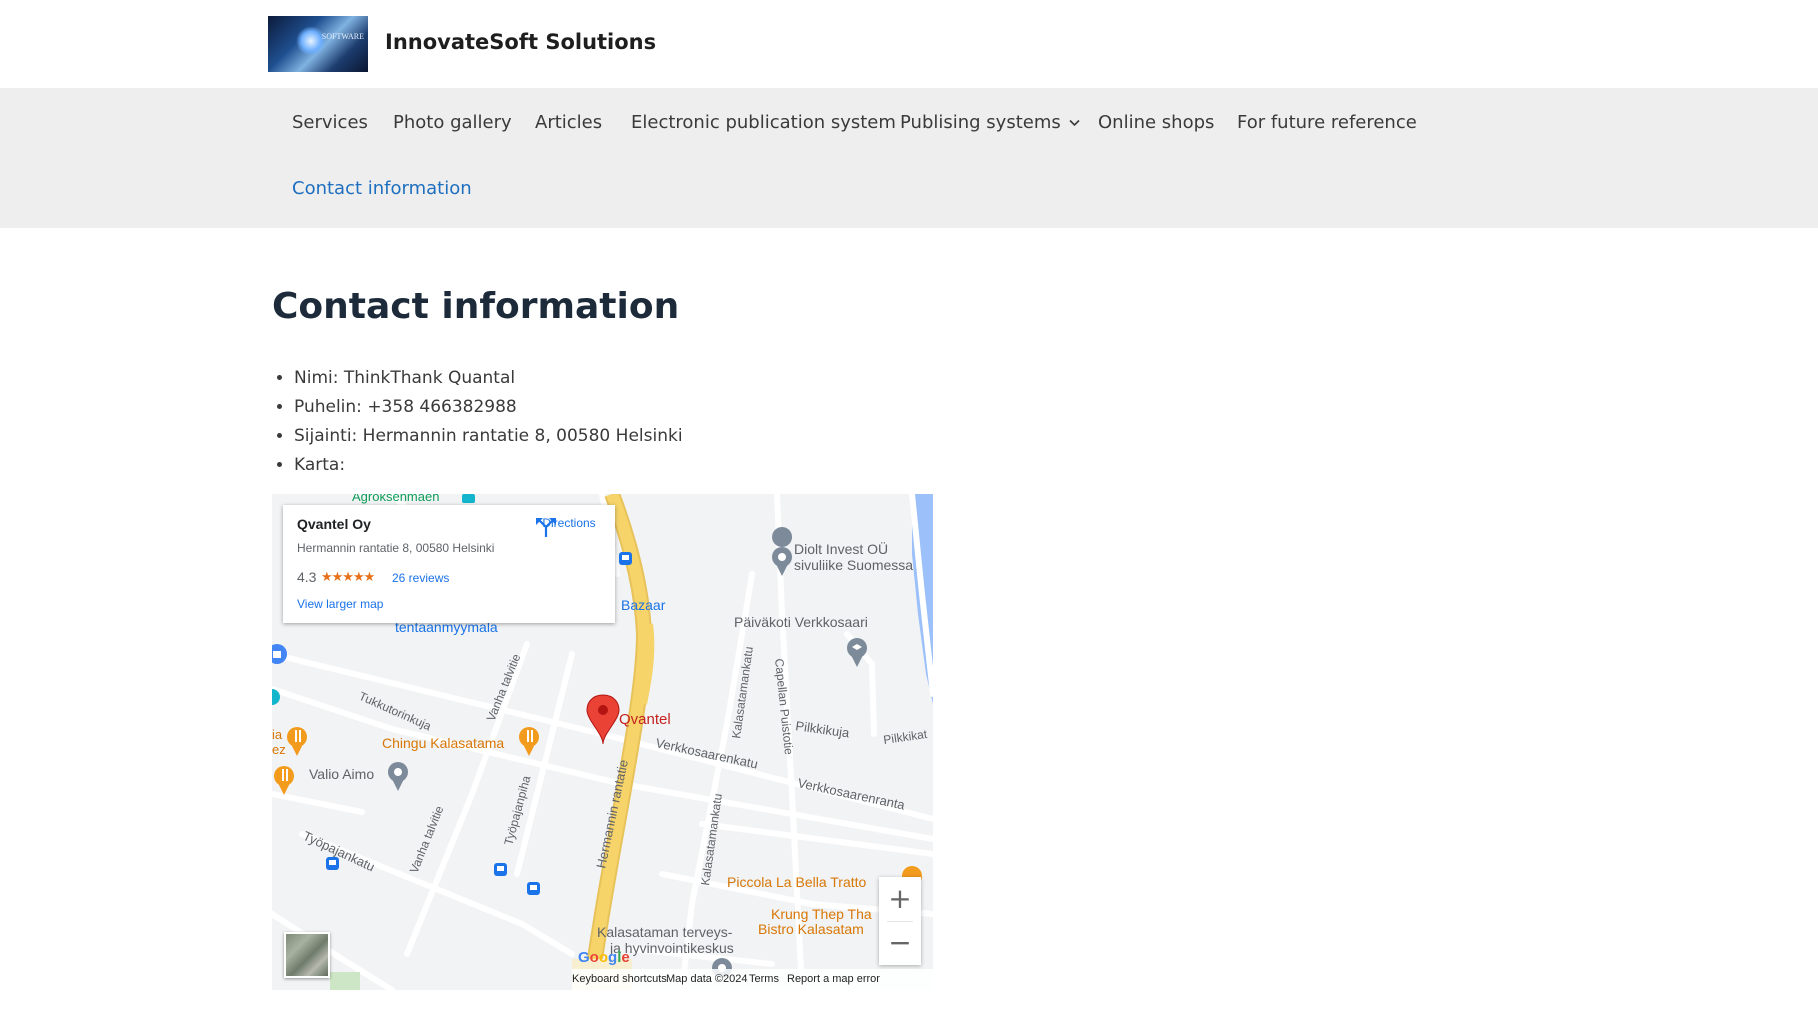 This screenshot has height=1023, width=1818. I want to click on keyboard-shortcuts-link: Keyboard shortcuts, so click(619, 979).